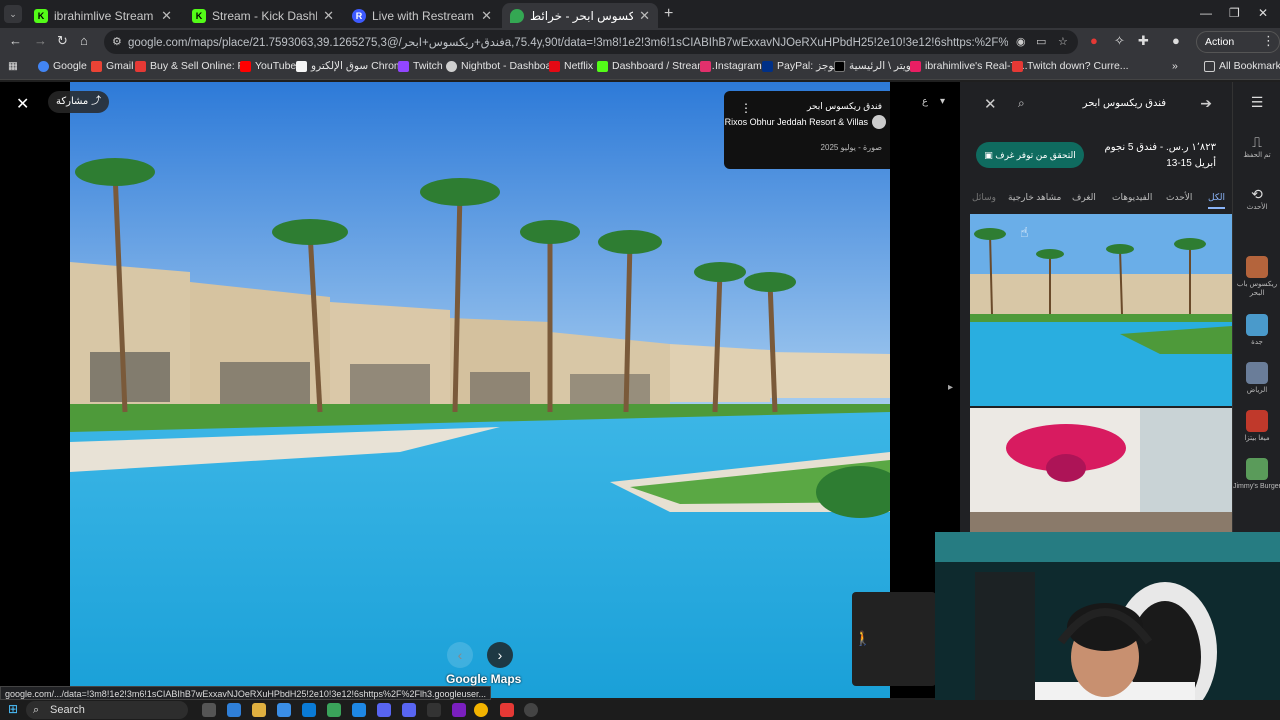 The image size is (1280, 720). Describe the element at coordinates (1124, 103) in the screenshot. I see `search-input: فندق ريكسوس ابحر` at that location.